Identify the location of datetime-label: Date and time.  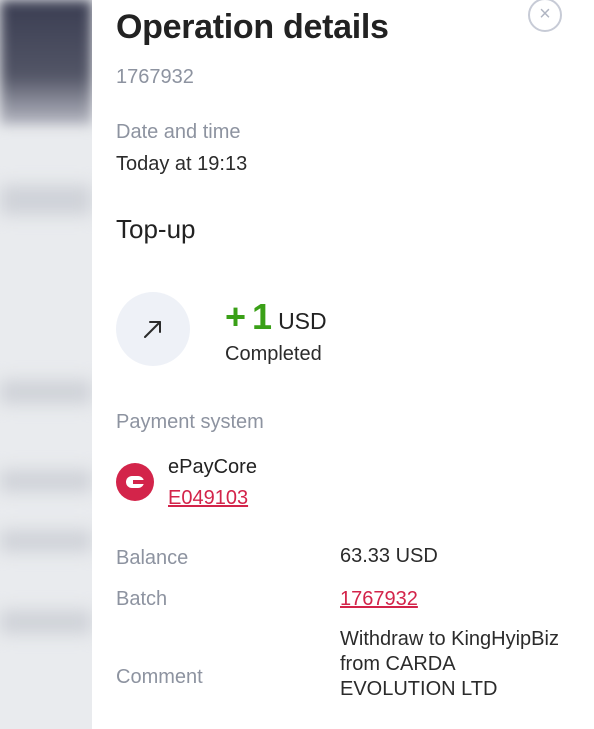
(178, 132).